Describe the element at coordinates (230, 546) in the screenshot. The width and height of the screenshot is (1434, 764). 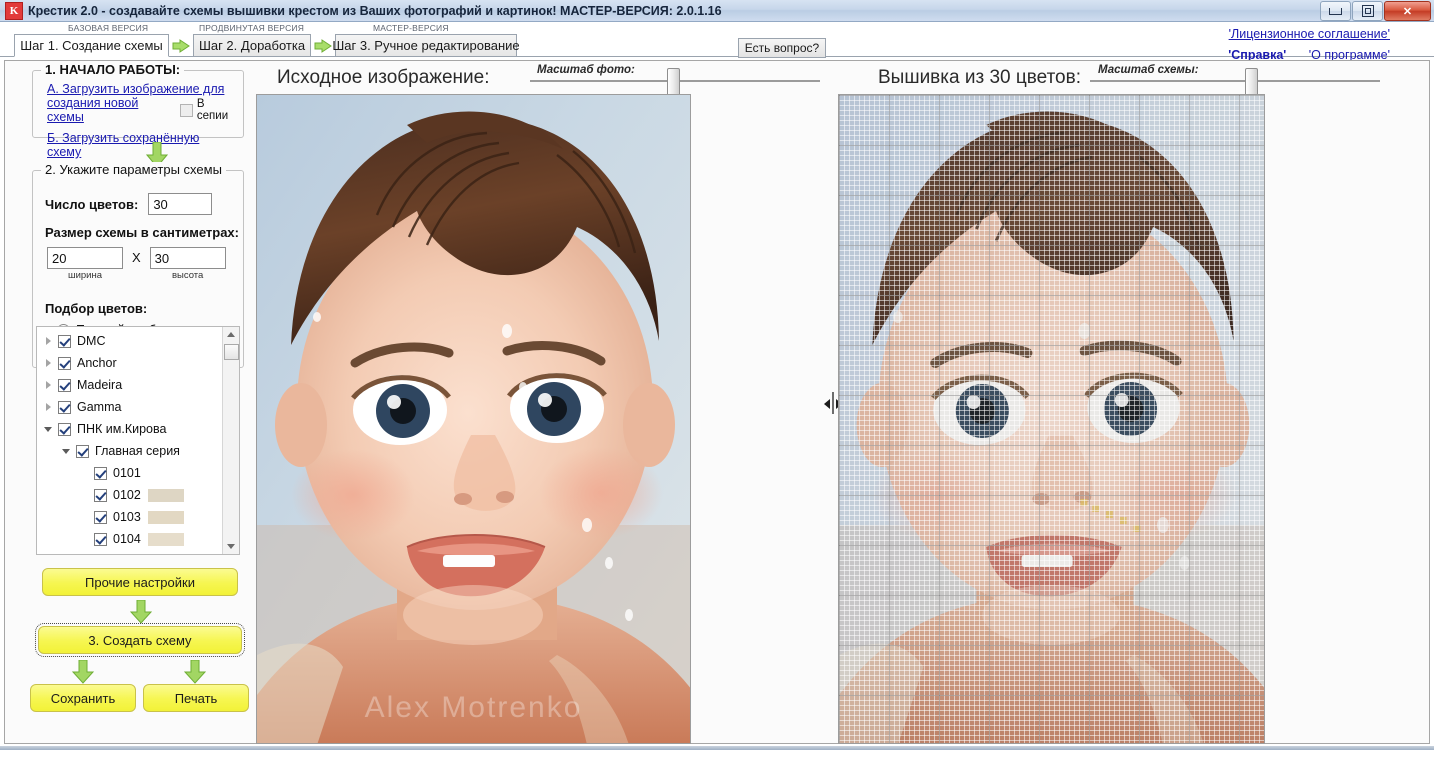
I see `scroll-down-arrow-icon` at that location.